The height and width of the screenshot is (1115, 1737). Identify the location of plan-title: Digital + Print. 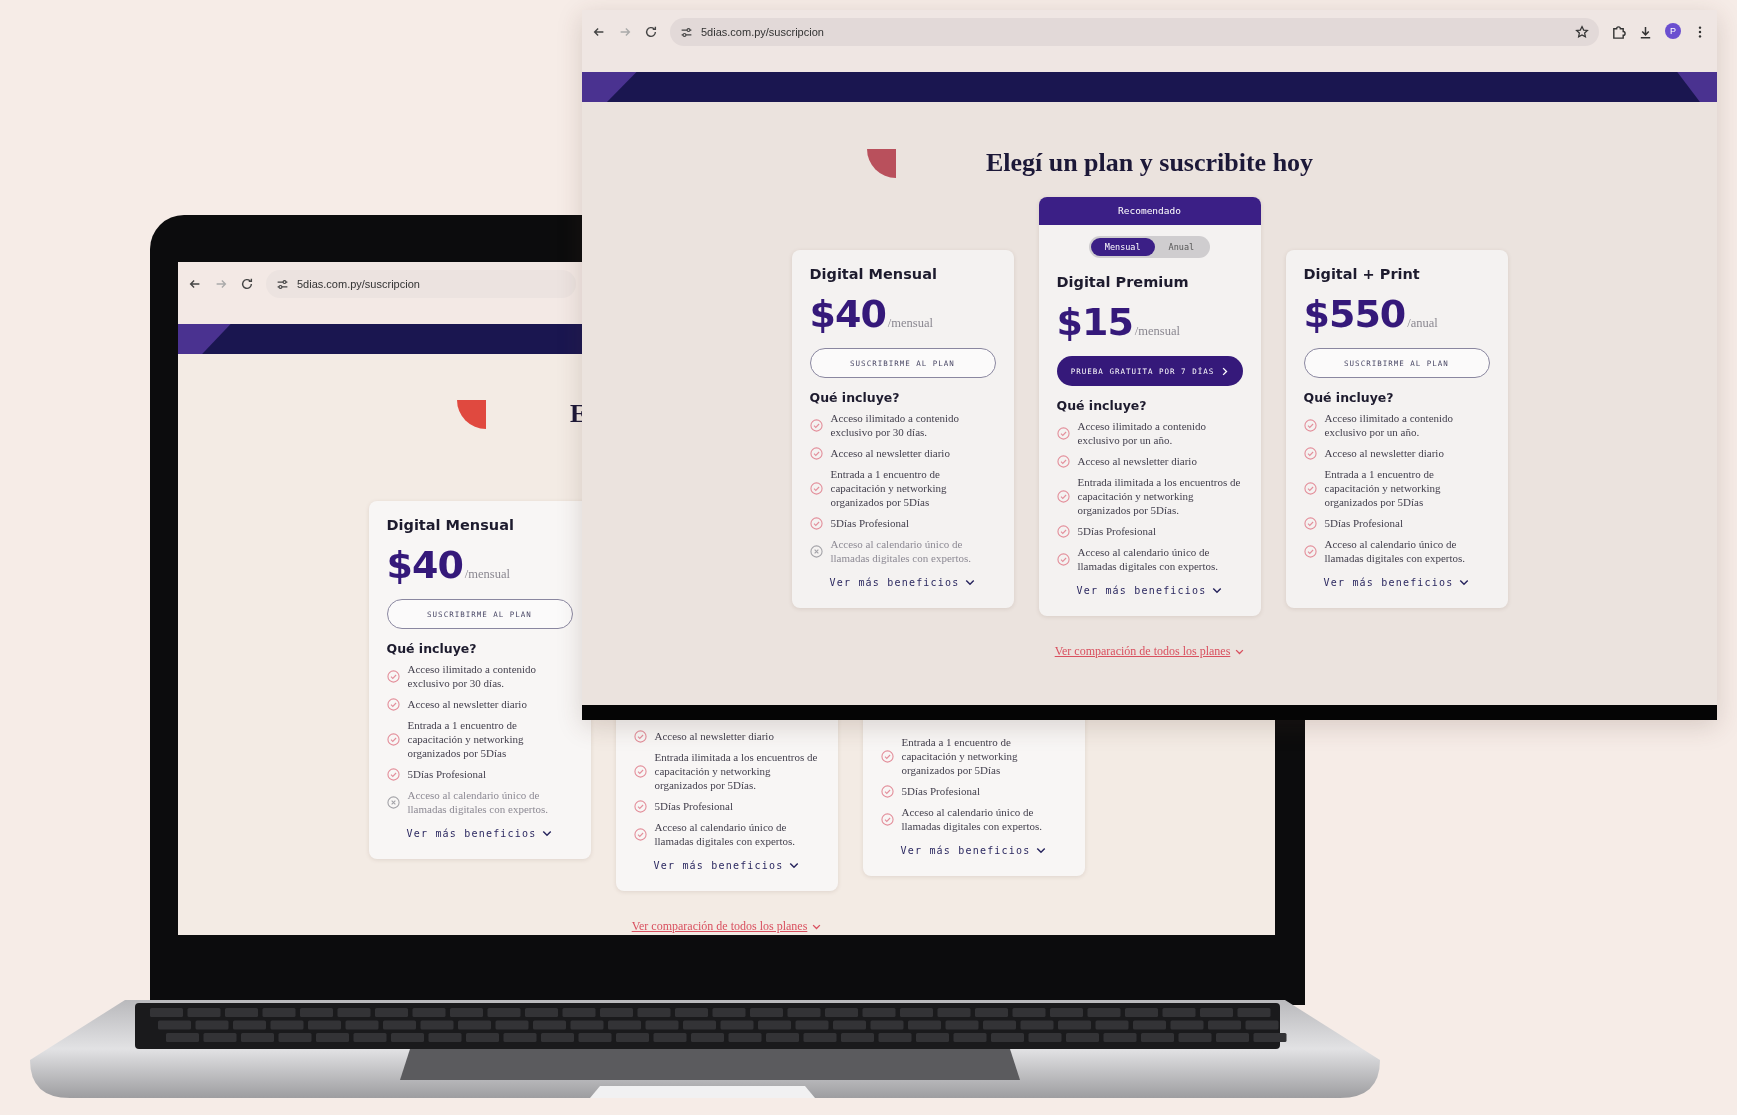
(1362, 274).